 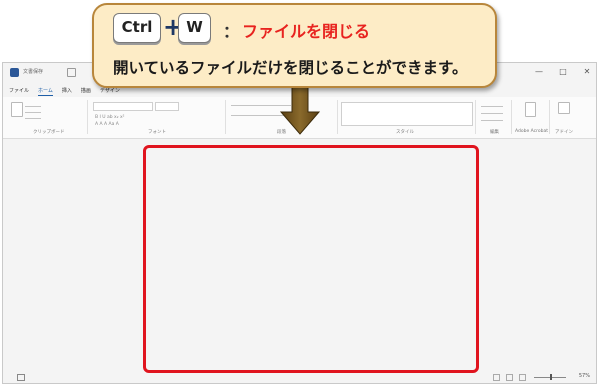 I want to click on close-button: ✕, so click(x=587, y=72).